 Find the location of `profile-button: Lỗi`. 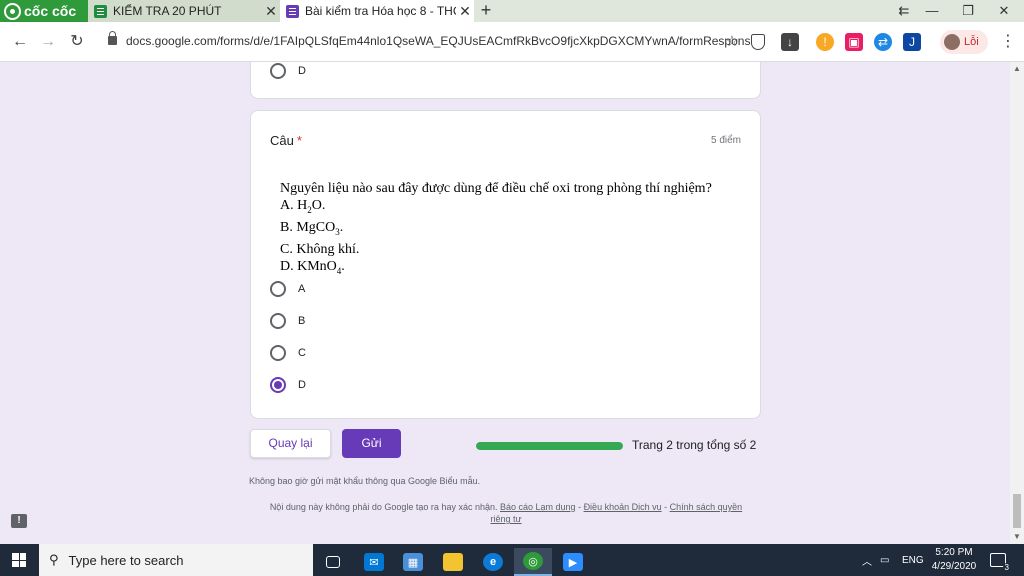

profile-button: Lỗi is located at coordinates (964, 42).